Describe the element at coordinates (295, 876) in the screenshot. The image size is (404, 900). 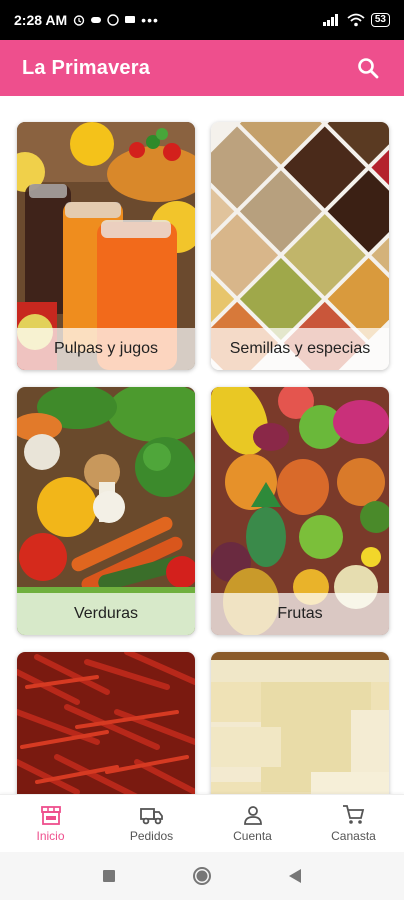
I see `back-icon` at that location.